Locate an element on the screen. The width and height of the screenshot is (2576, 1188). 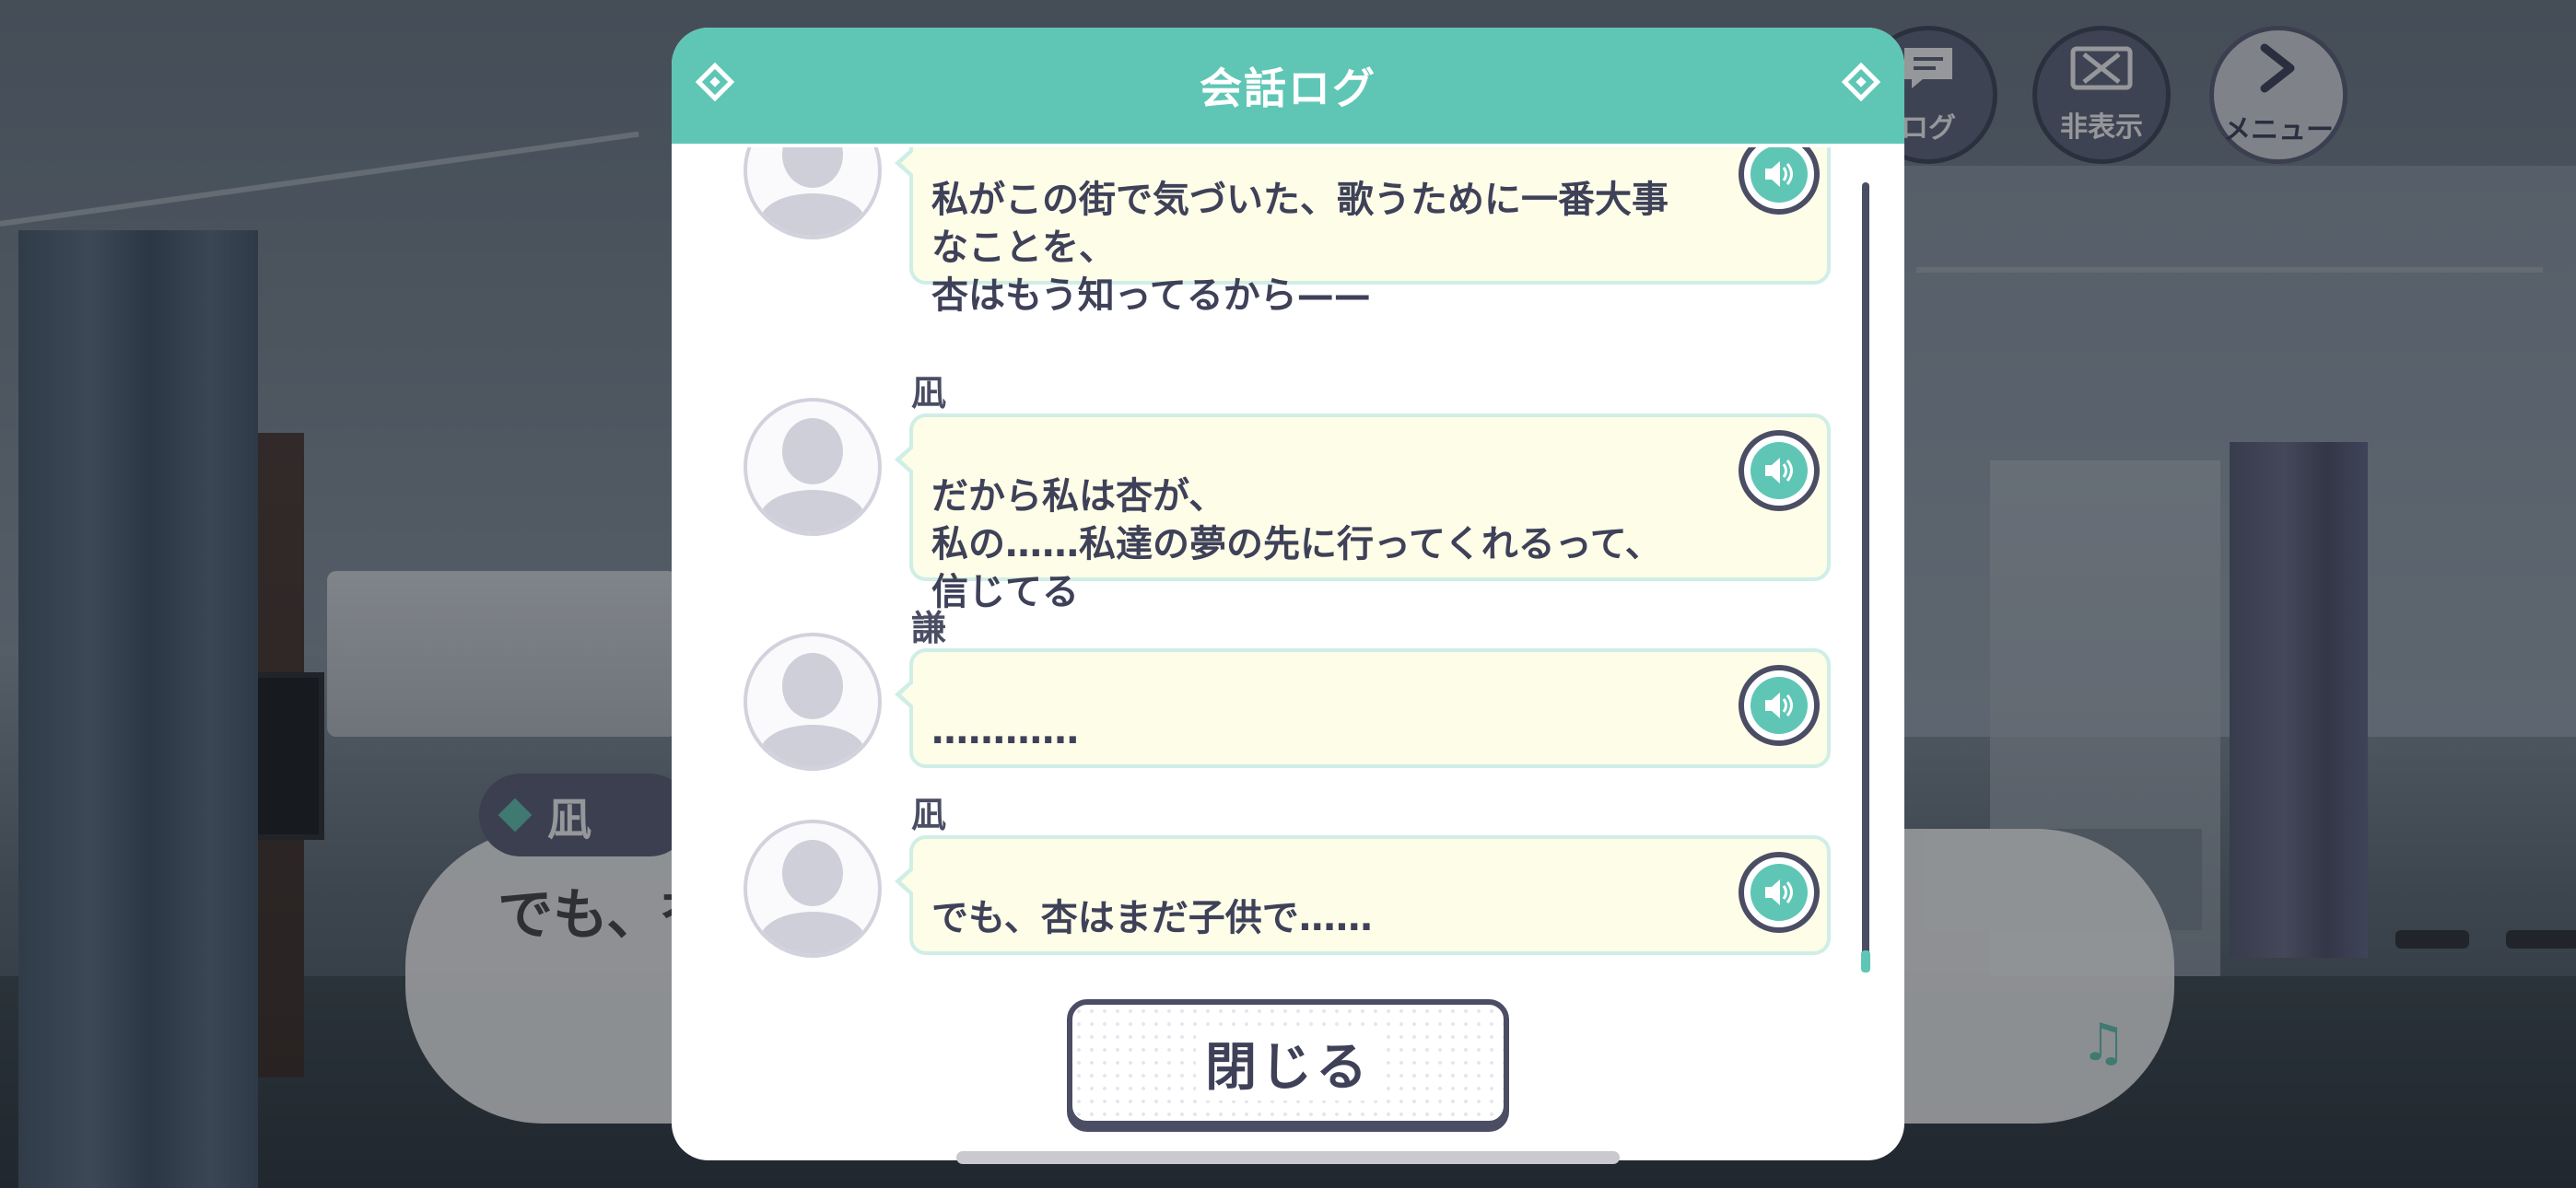
log-message-text: 私がこの街で気づいた、歌うために一番大事 なことを、 杏はもう知ってるから—— is located at coordinates (1300, 248).